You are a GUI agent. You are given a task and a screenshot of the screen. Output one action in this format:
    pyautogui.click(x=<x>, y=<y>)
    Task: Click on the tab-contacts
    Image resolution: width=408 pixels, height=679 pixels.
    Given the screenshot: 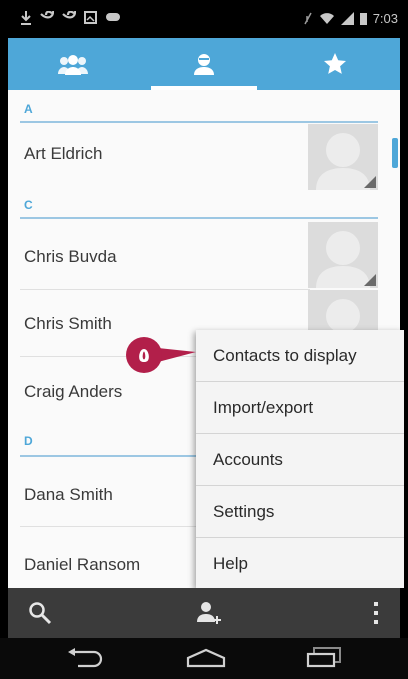 What is the action you would take?
    pyautogui.click(x=204, y=64)
    